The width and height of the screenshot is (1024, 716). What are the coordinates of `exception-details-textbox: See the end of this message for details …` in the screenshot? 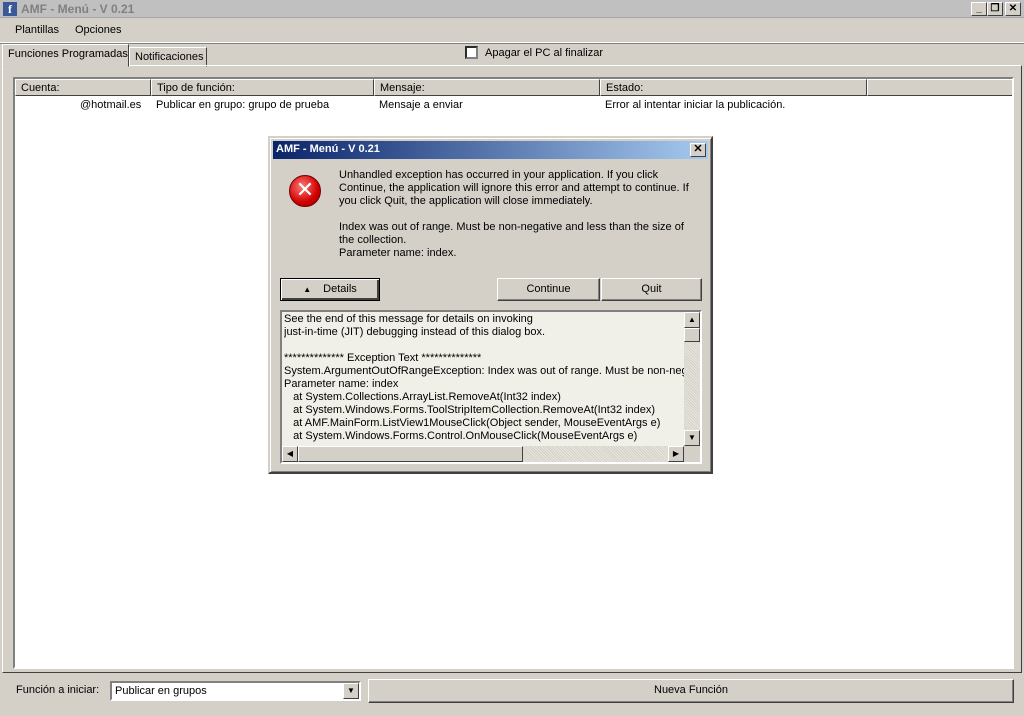 It's located at (491, 387).